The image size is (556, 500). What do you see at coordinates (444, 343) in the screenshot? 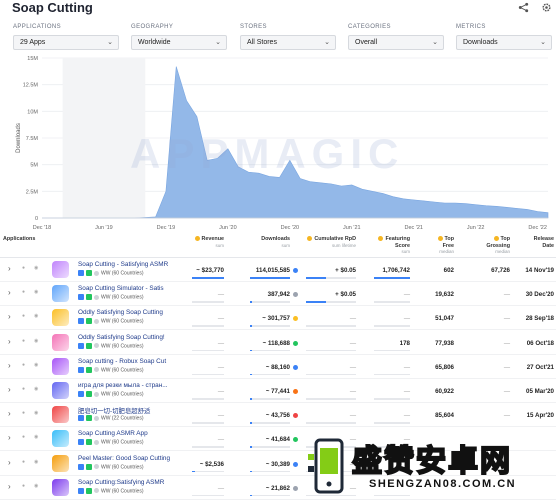
I see `top-free-value: 77,938` at bounding box center [444, 343].